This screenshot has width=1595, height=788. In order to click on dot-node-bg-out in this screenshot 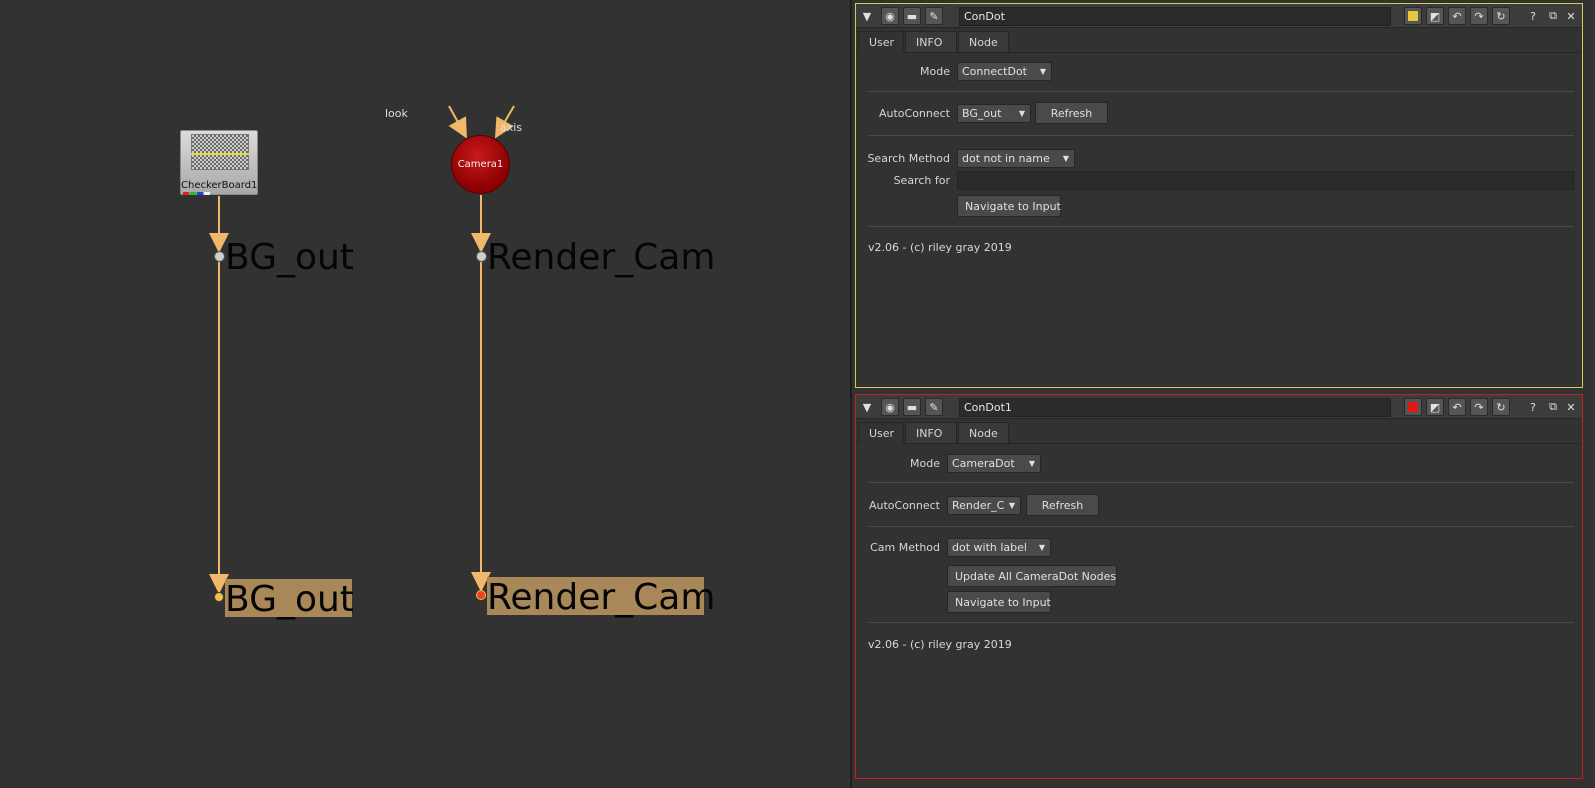, I will do `click(219, 256)`.